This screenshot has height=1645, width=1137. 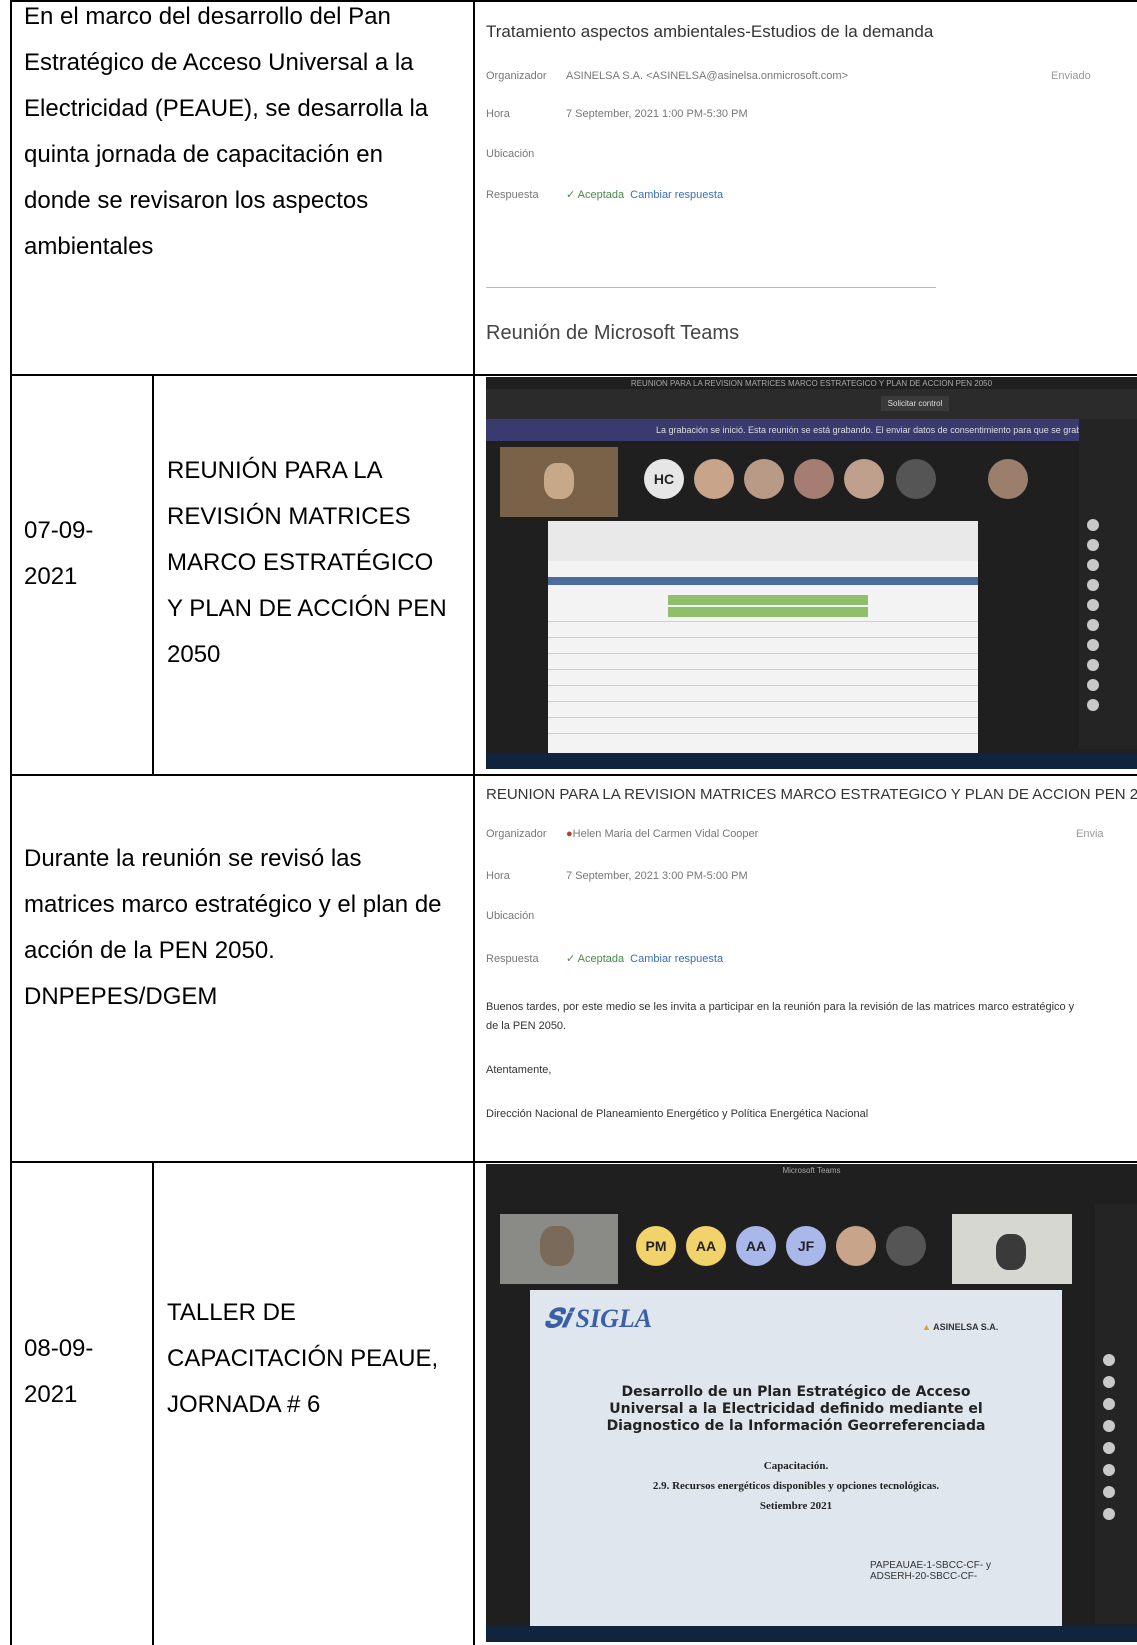 What do you see at coordinates (811, 404) in the screenshot?
I see `teams-toolbar: Solicitar control` at bounding box center [811, 404].